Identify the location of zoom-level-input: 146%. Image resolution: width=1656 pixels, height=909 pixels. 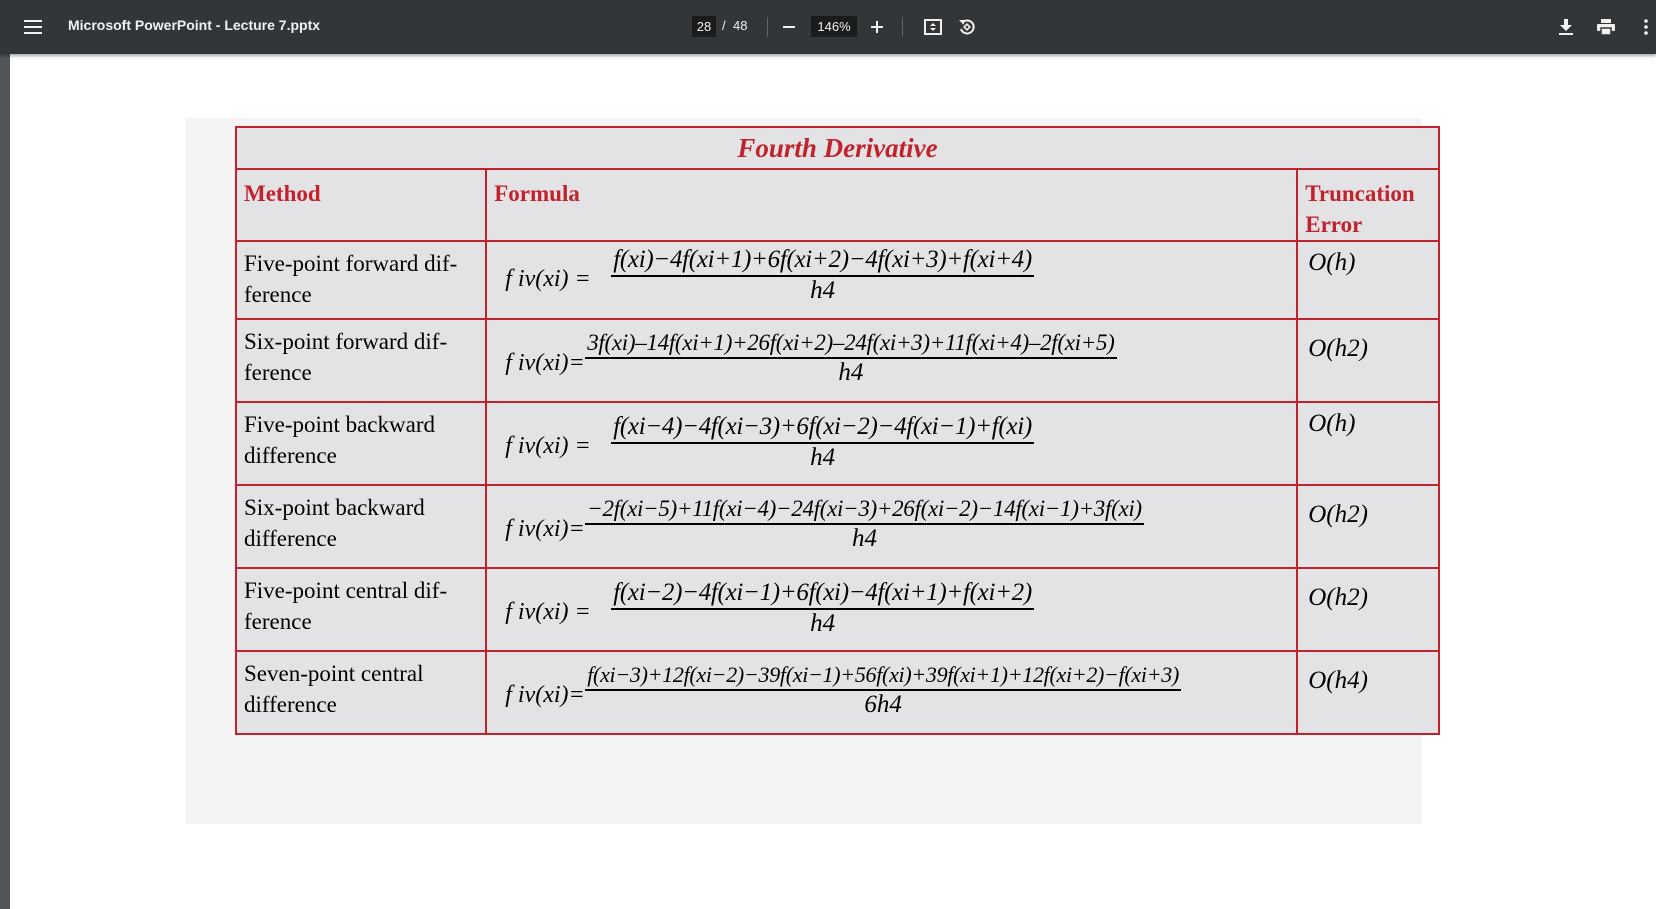
(834, 26).